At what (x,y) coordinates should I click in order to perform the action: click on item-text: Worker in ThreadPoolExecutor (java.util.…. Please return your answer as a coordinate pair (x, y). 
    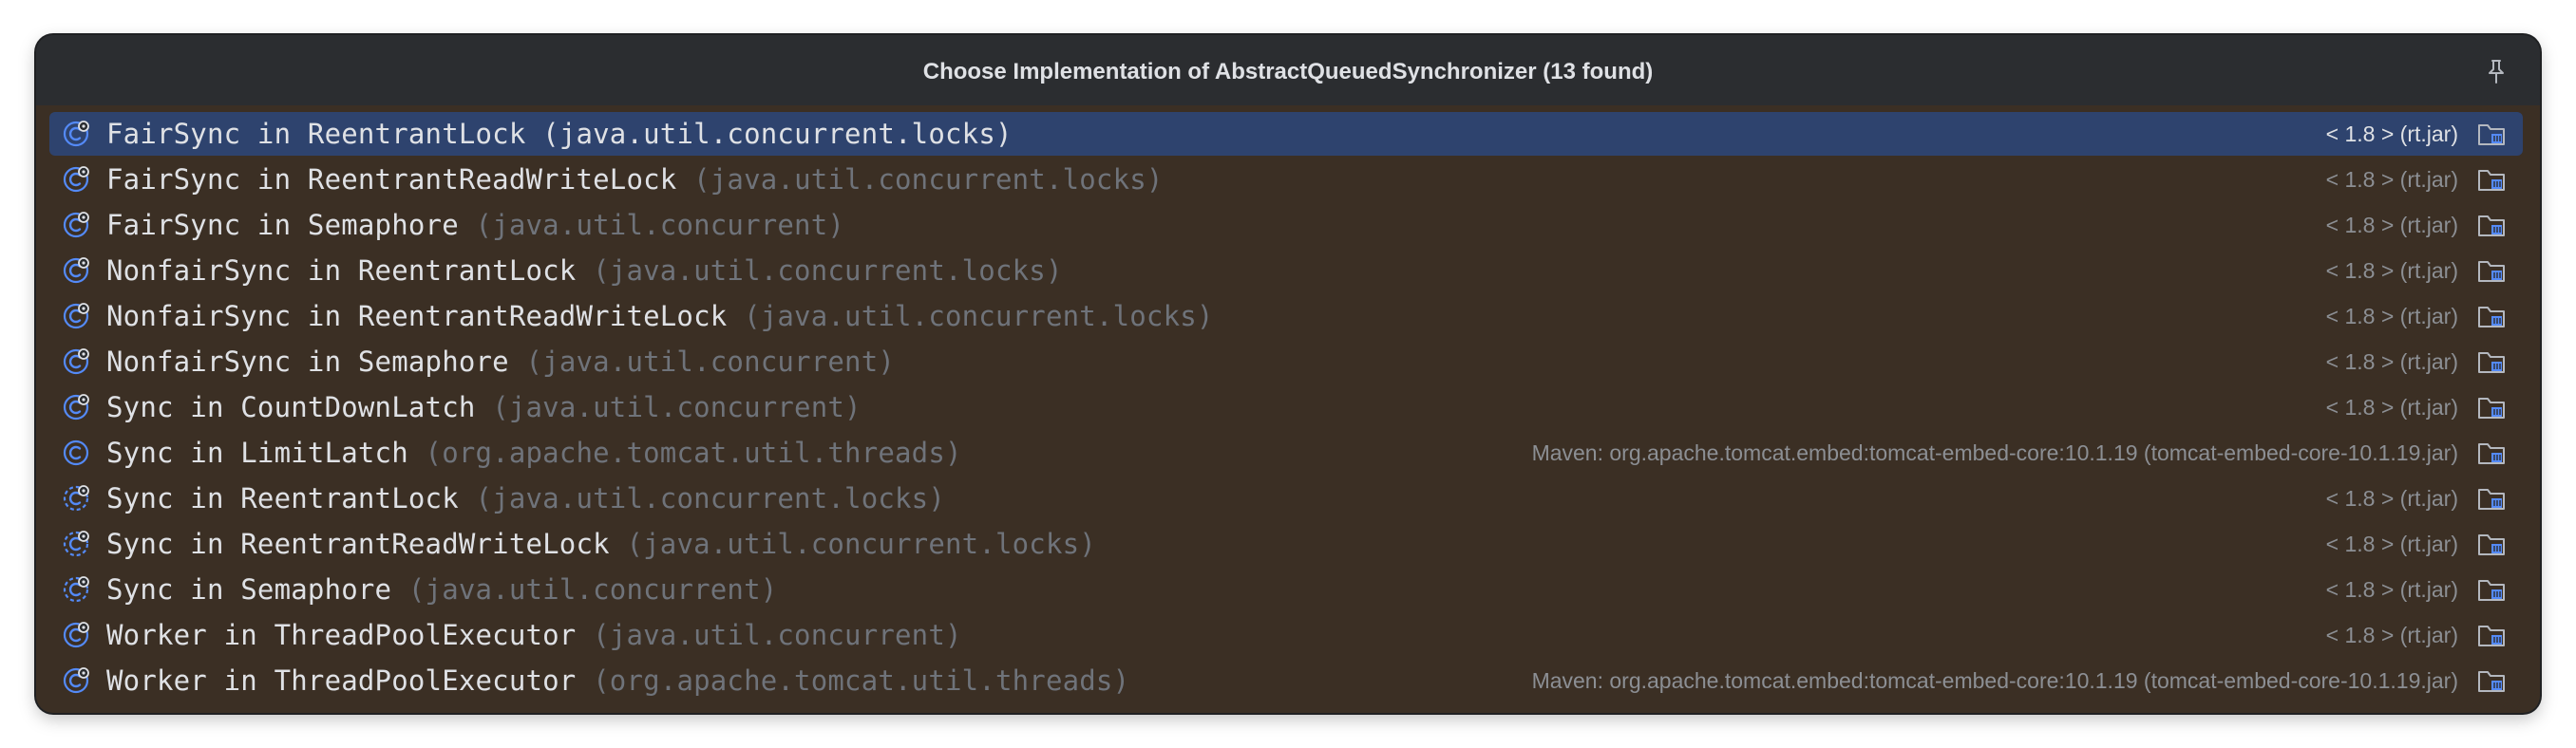
    Looking at the image, I should click on (534, 635).